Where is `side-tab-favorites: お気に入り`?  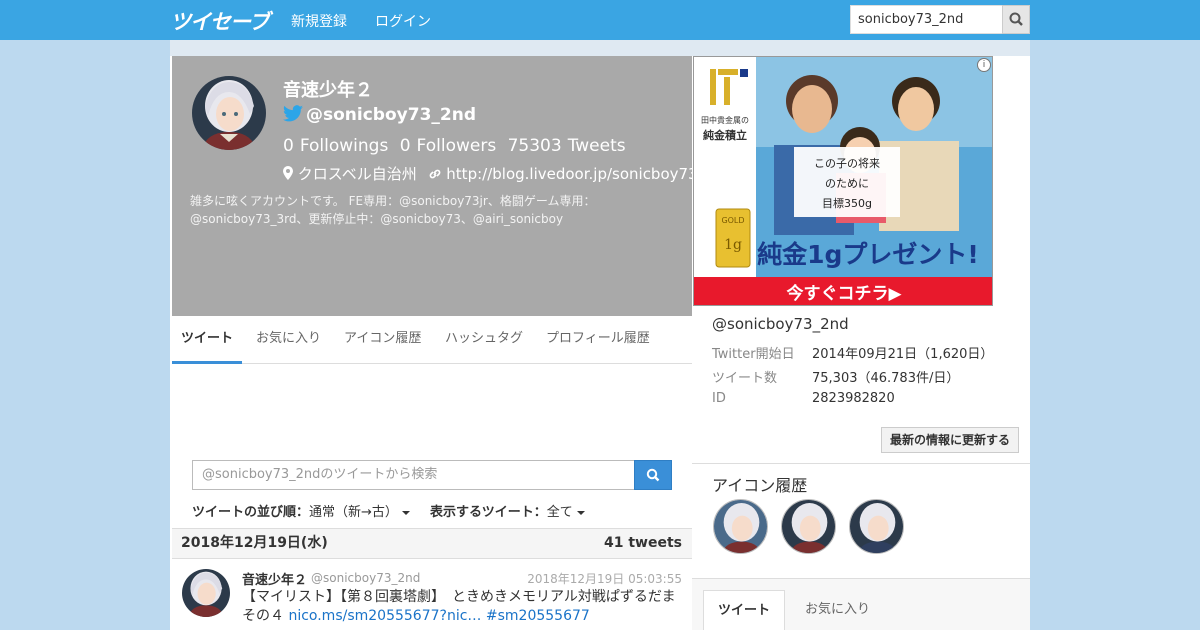
side-tab-favorites: お気に入り is located at coordinates (837, 610).